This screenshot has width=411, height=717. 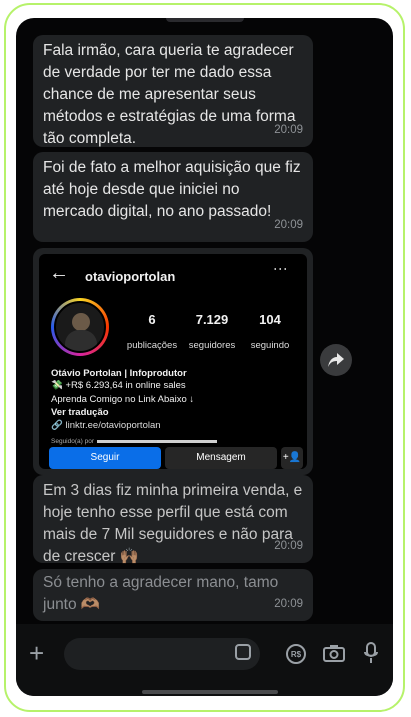 What do you see at coordinates (270, 333) in the screenshot?
I see `stat-following: 104 seguindo` at bounding box center [270, 333].